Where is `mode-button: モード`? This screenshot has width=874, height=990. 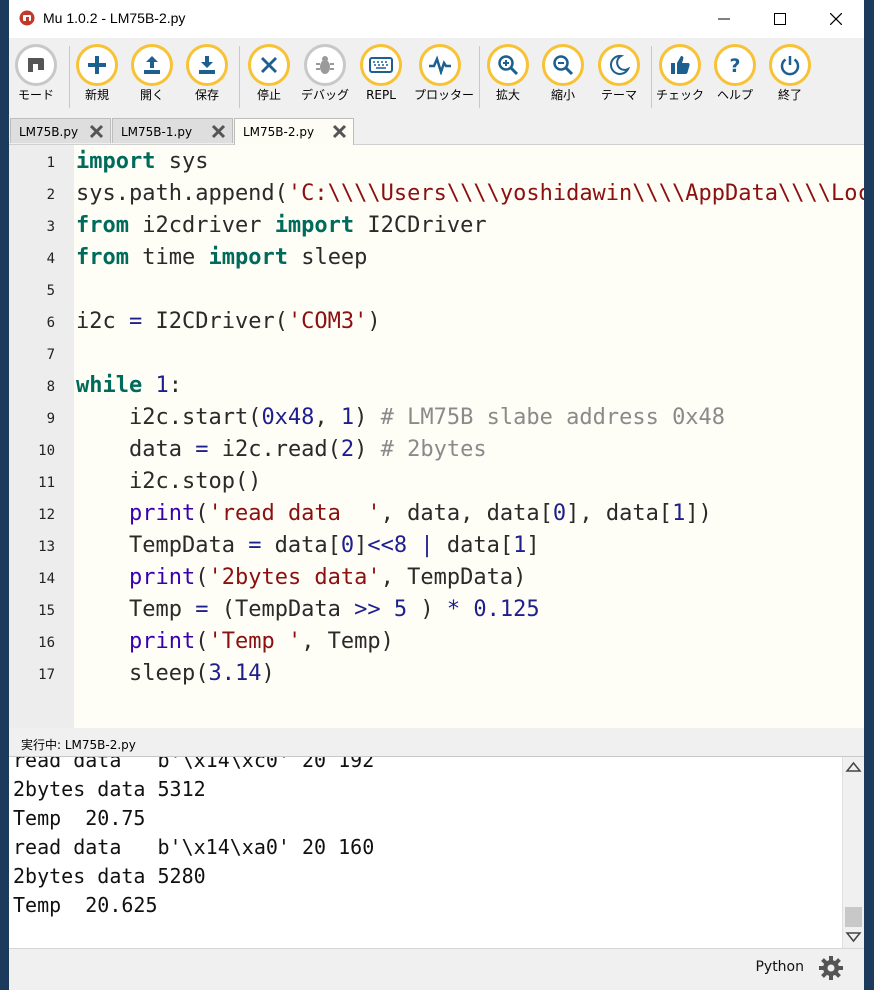
mode-button: モード is located at coordinates (36, 73).